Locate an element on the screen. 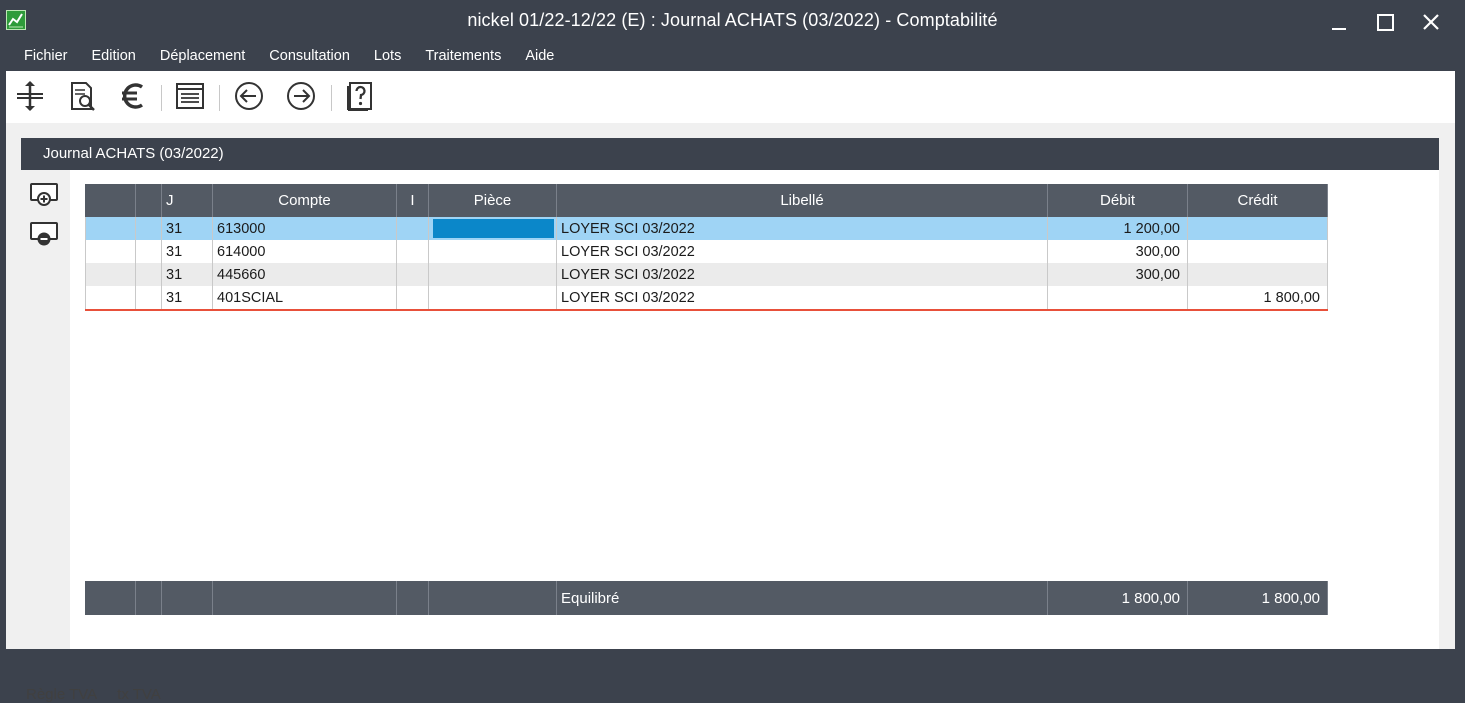 The height and width of the screenshot is (703, 1465). table-row: 31 614000 LOYER SCI 03/2022 300,00 is located at coordinates (706, 251).